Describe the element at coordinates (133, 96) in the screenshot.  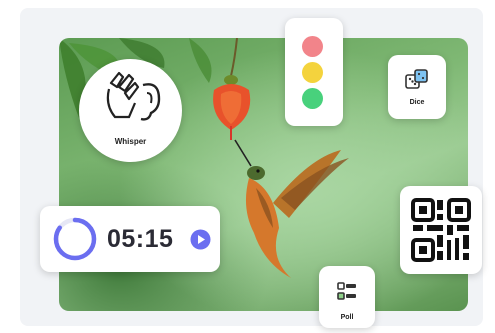
I see `whisper-ear-icon` at that location.